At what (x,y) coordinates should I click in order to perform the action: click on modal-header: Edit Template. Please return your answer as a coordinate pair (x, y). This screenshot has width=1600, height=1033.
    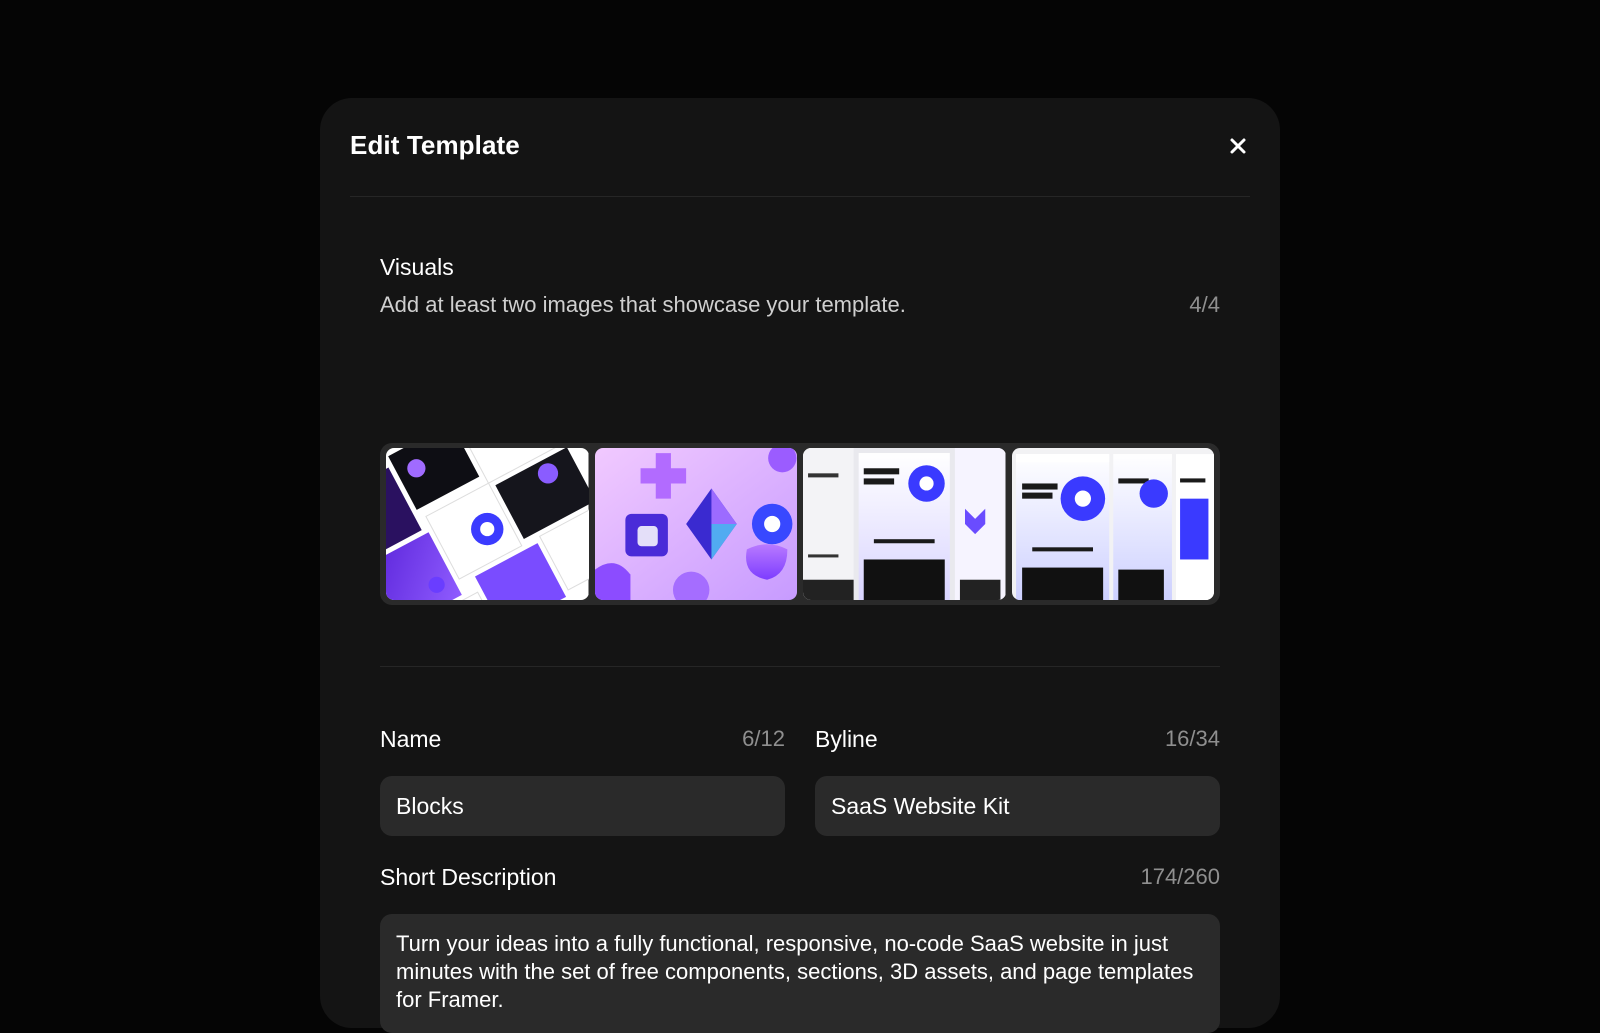
    Looking at the image, I should click on (800, 147).